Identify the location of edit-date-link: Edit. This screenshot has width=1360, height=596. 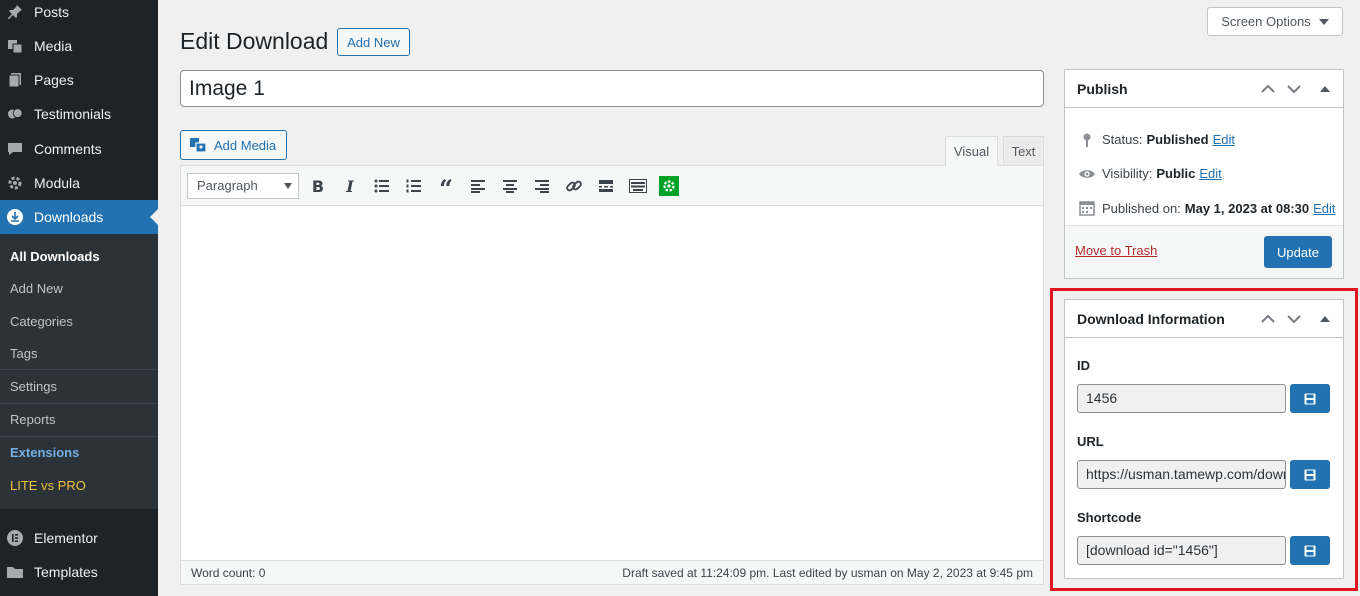
(1324, 208).